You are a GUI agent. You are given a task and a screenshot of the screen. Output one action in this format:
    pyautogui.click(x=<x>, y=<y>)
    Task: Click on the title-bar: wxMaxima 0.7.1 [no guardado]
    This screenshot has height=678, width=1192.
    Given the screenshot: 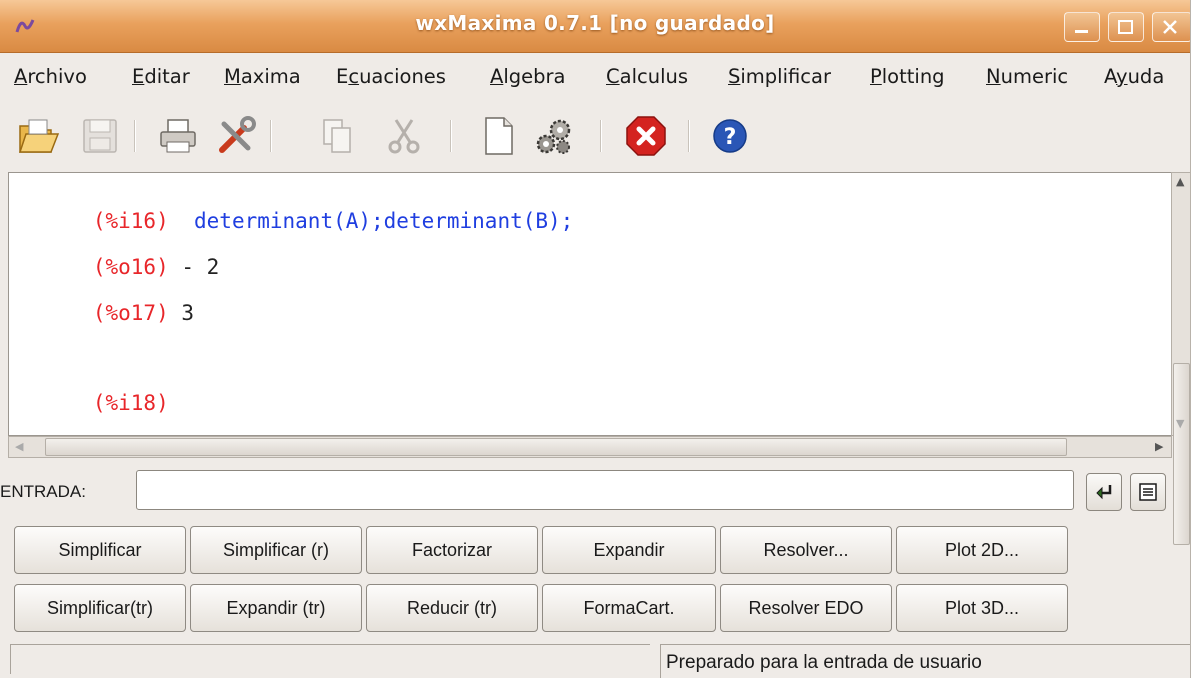 What is the action you would take?
    pyautogui.click(x=595, y=26)
    